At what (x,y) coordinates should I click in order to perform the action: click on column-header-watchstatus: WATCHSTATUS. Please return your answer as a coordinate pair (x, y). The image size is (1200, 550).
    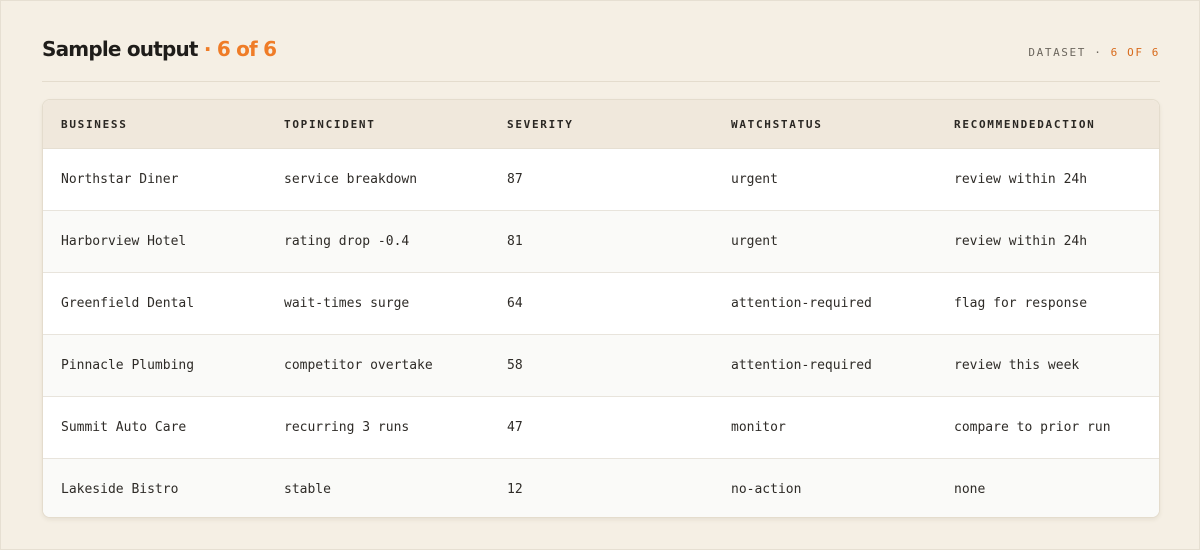
    Looking at the image, I should click on (824, 124).